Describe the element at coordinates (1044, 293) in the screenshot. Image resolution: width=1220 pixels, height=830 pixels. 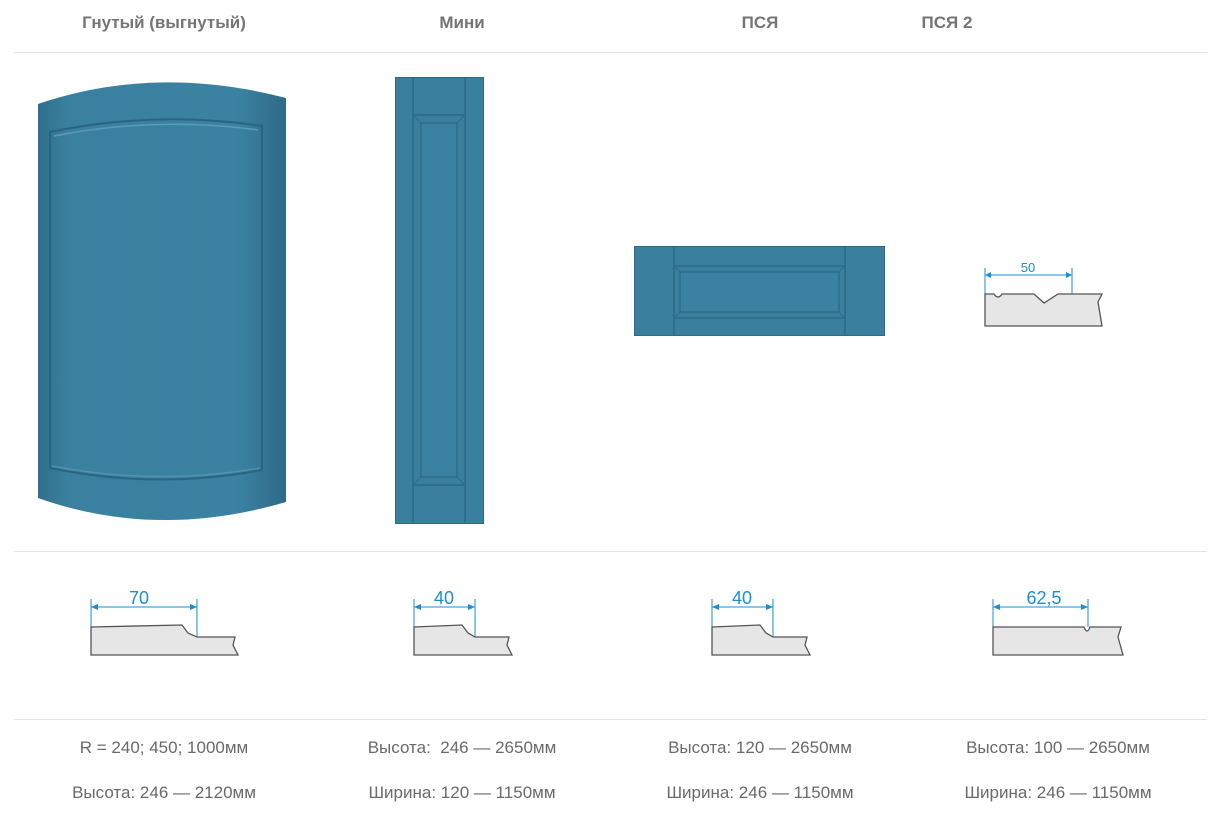
I see `profile-top-psya2: 50` at that location.